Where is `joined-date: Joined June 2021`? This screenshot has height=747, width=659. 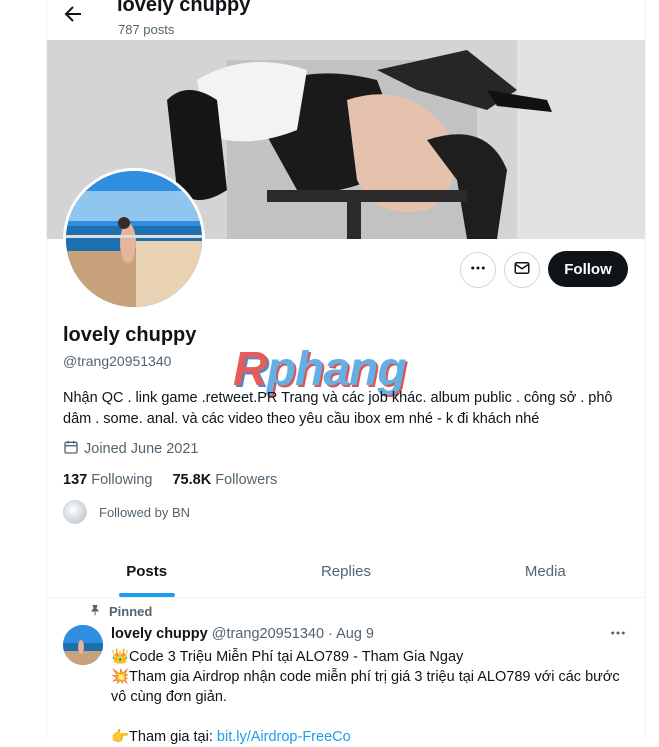 joined-date: Joined June 2021 is located at coordinates (131, 449).